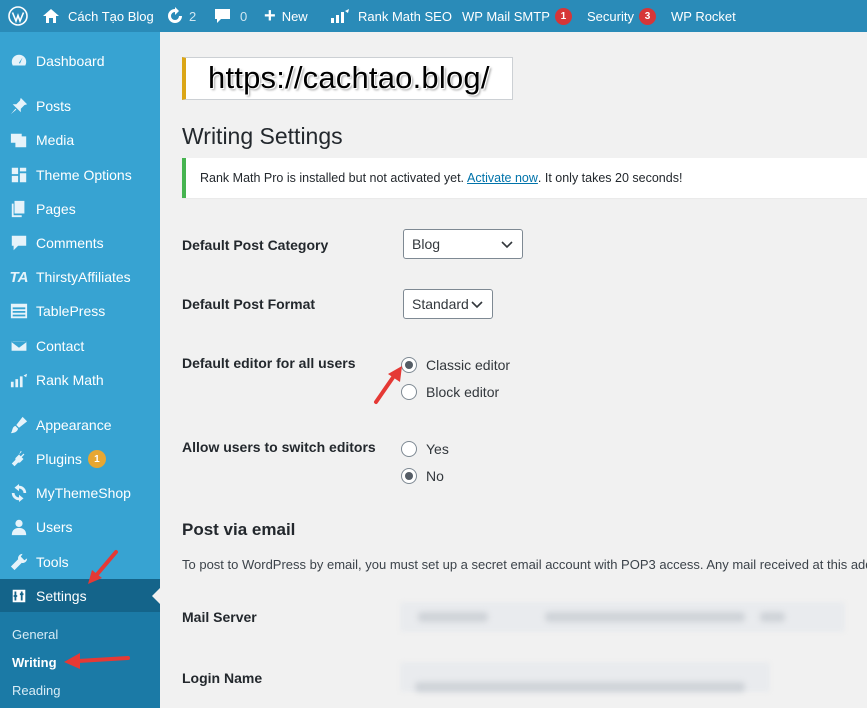  Describe the element at coordinates (507, 245) in the screenshot. I see `chevron-down-icon` at that location.